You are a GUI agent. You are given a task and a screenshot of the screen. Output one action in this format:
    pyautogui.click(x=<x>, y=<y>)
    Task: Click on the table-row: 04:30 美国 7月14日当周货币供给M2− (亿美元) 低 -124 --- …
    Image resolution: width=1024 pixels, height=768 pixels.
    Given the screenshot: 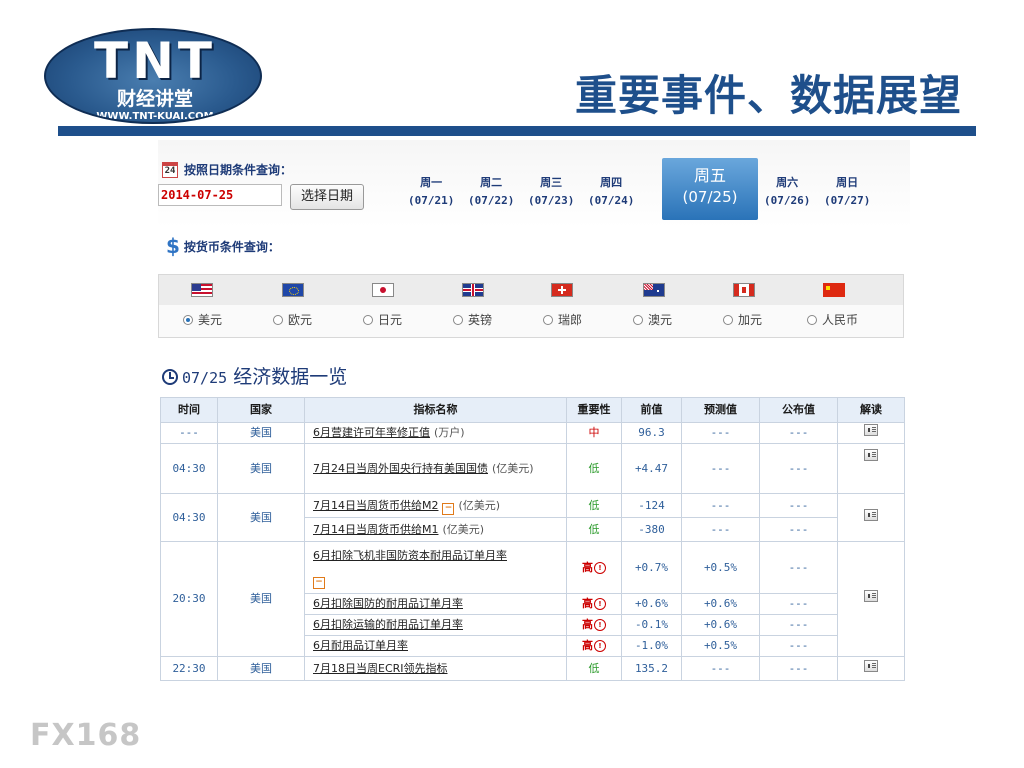 What is the action you would take?
    pyautogui.click(x=532, y=517)
    